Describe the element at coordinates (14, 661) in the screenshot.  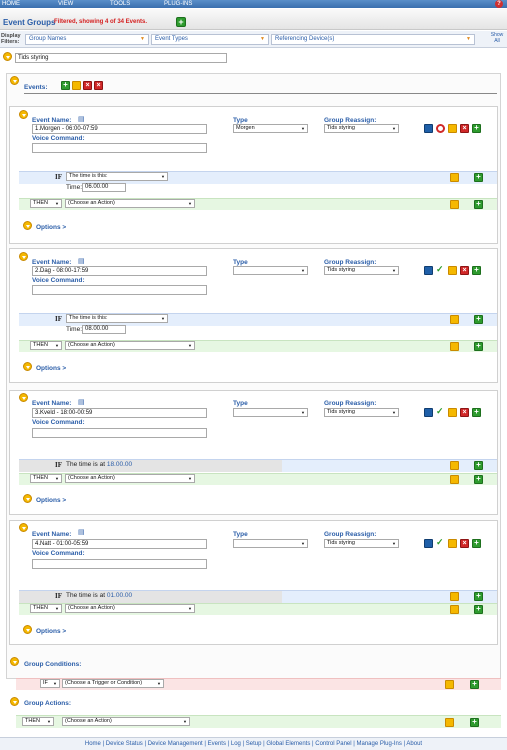
I see `collapse-group-conditions-icon` at that location.